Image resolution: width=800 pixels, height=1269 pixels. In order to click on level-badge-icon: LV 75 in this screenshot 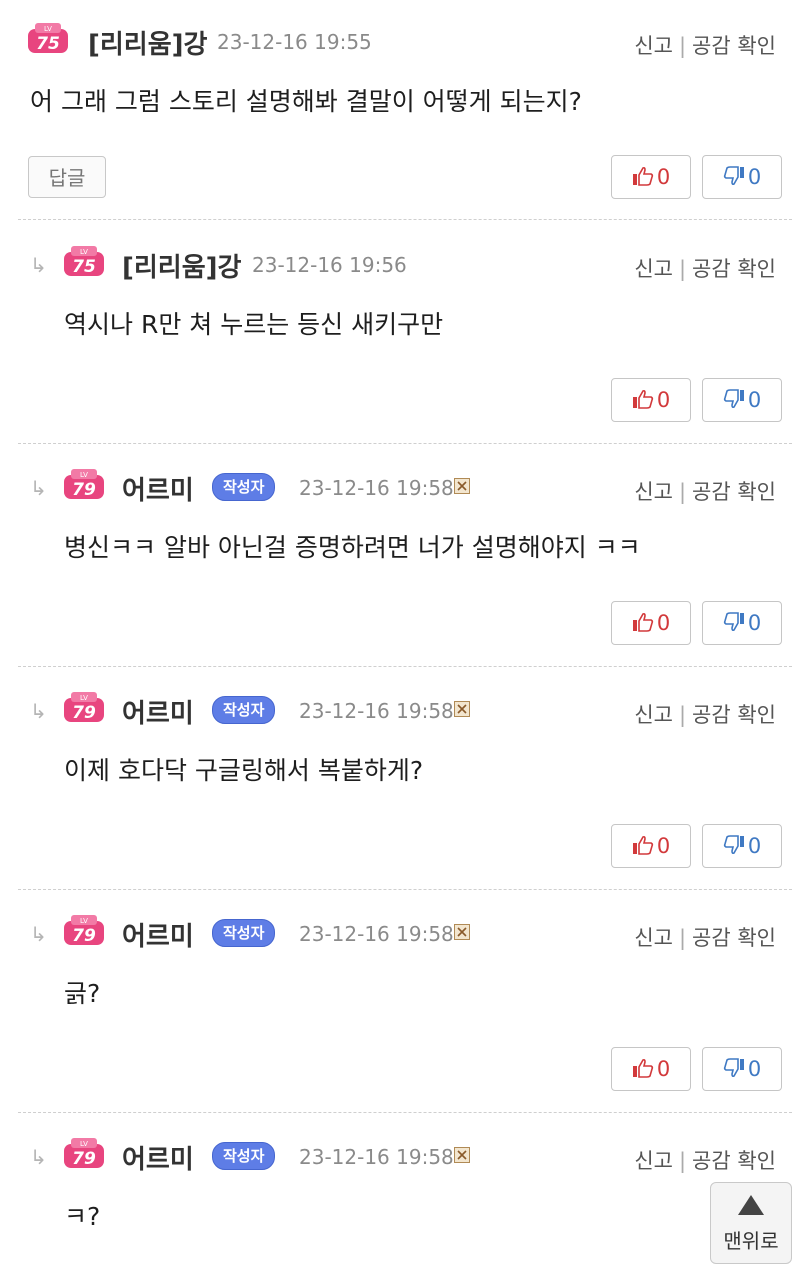, I will do `click(84, 261)`.